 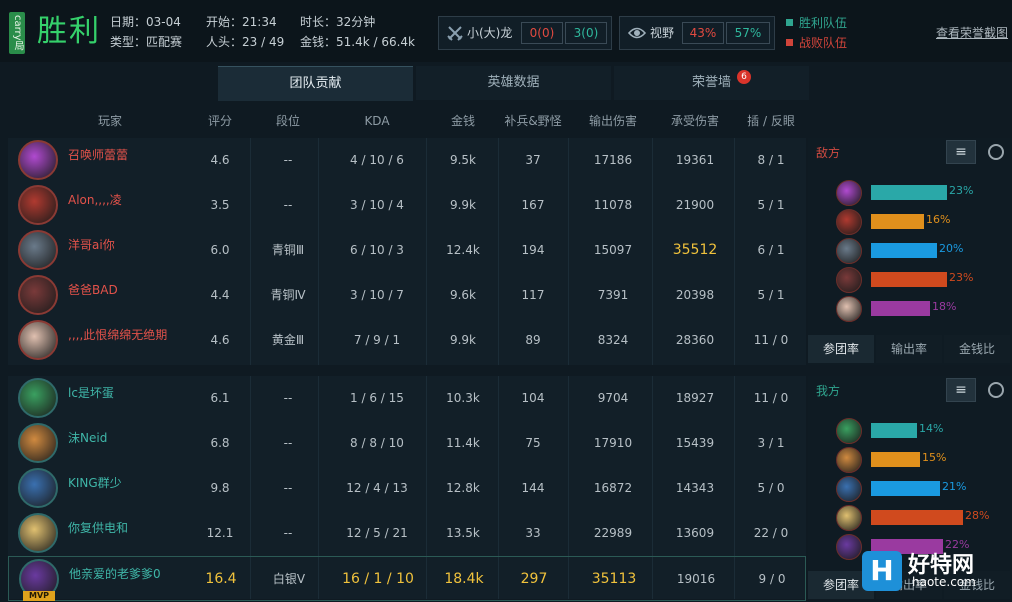 What do you see at coordinates (771, 250) in the screenshot?
I see `cell-ward: 6 / 1` at bounding box center [771, 250].